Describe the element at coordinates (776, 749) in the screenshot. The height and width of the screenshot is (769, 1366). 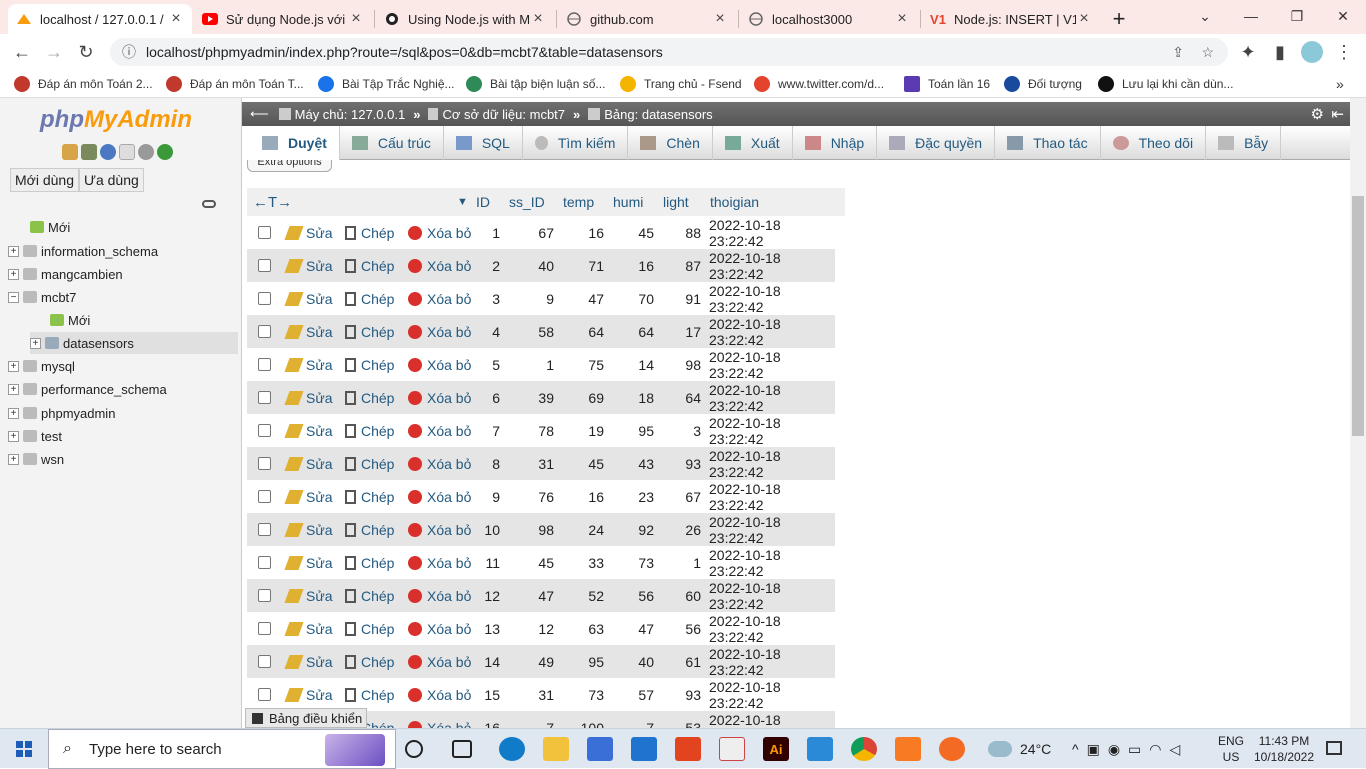
I see `illustrator-icon: Ai` at that location.